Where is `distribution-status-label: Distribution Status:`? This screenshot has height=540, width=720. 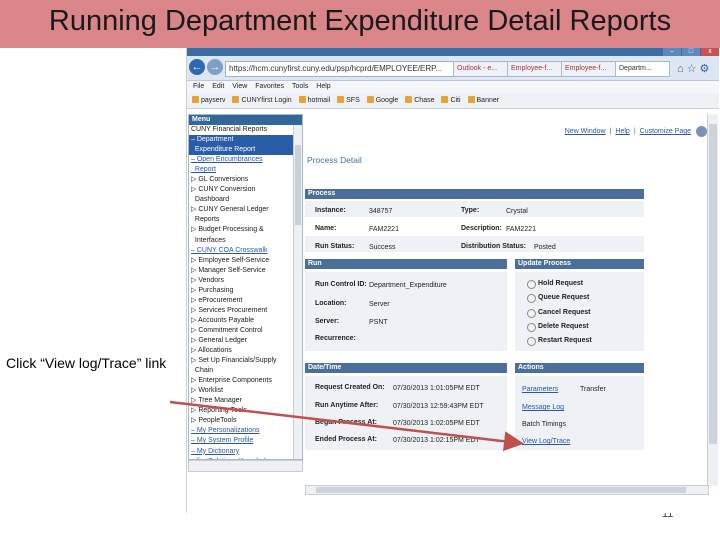
distribution-status-label: Distribution Status: is located at coordinates (493, 246).